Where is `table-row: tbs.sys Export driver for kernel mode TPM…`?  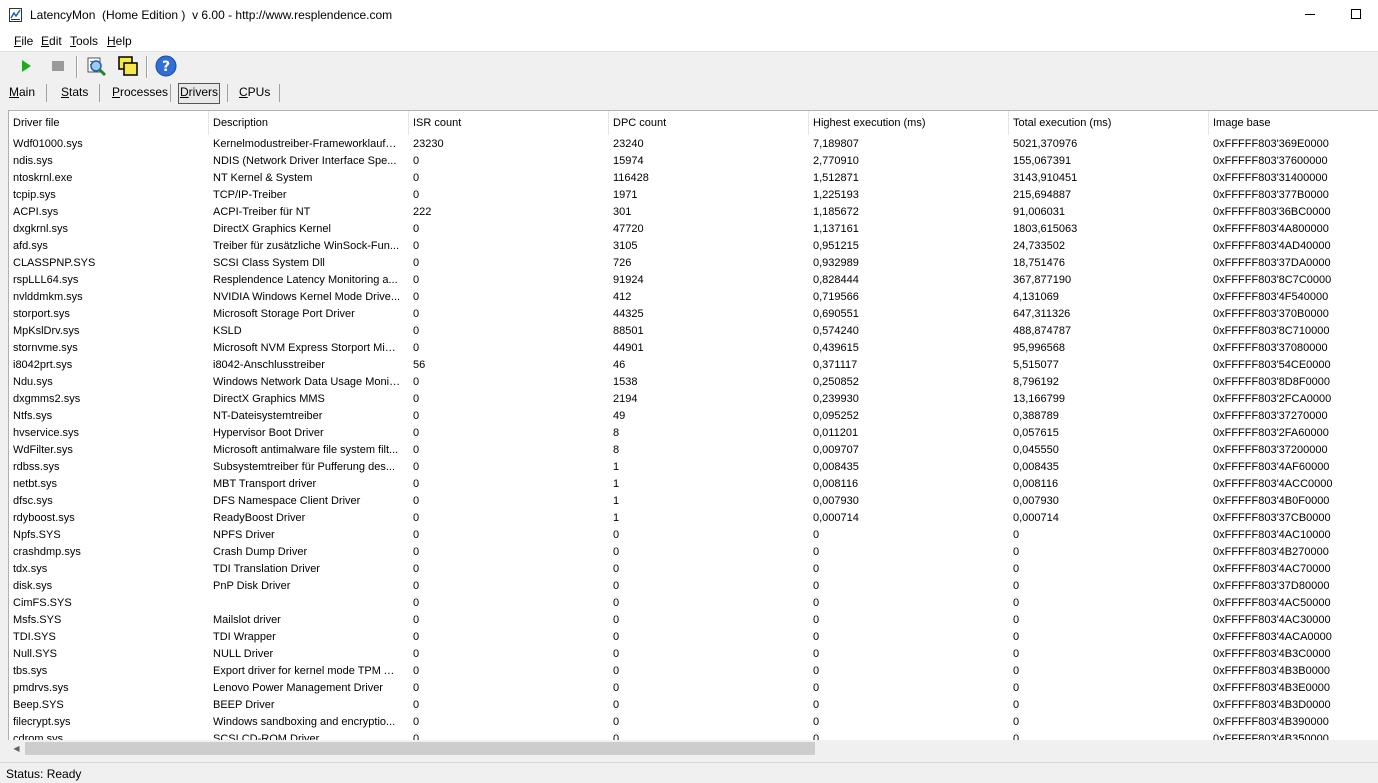
table-row: tbs.sys Export driver for kernel mode TPM… is located at coordinates (693, 671).